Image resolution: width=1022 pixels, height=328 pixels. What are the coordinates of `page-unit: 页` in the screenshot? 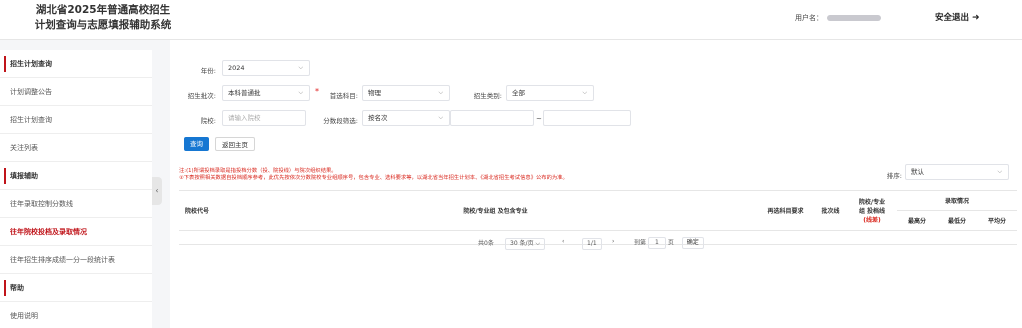 It's located at (670, 243).